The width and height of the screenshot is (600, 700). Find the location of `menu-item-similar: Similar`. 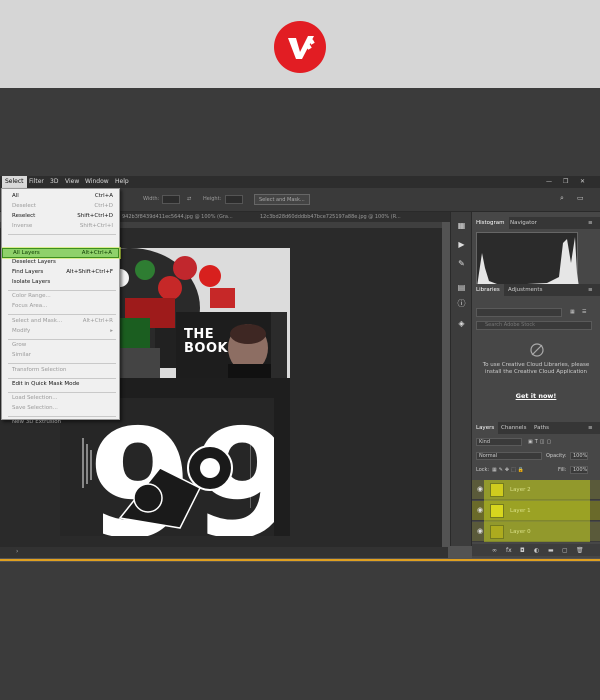

menu-item-similar: Similar is located at coordinates (60, 356).